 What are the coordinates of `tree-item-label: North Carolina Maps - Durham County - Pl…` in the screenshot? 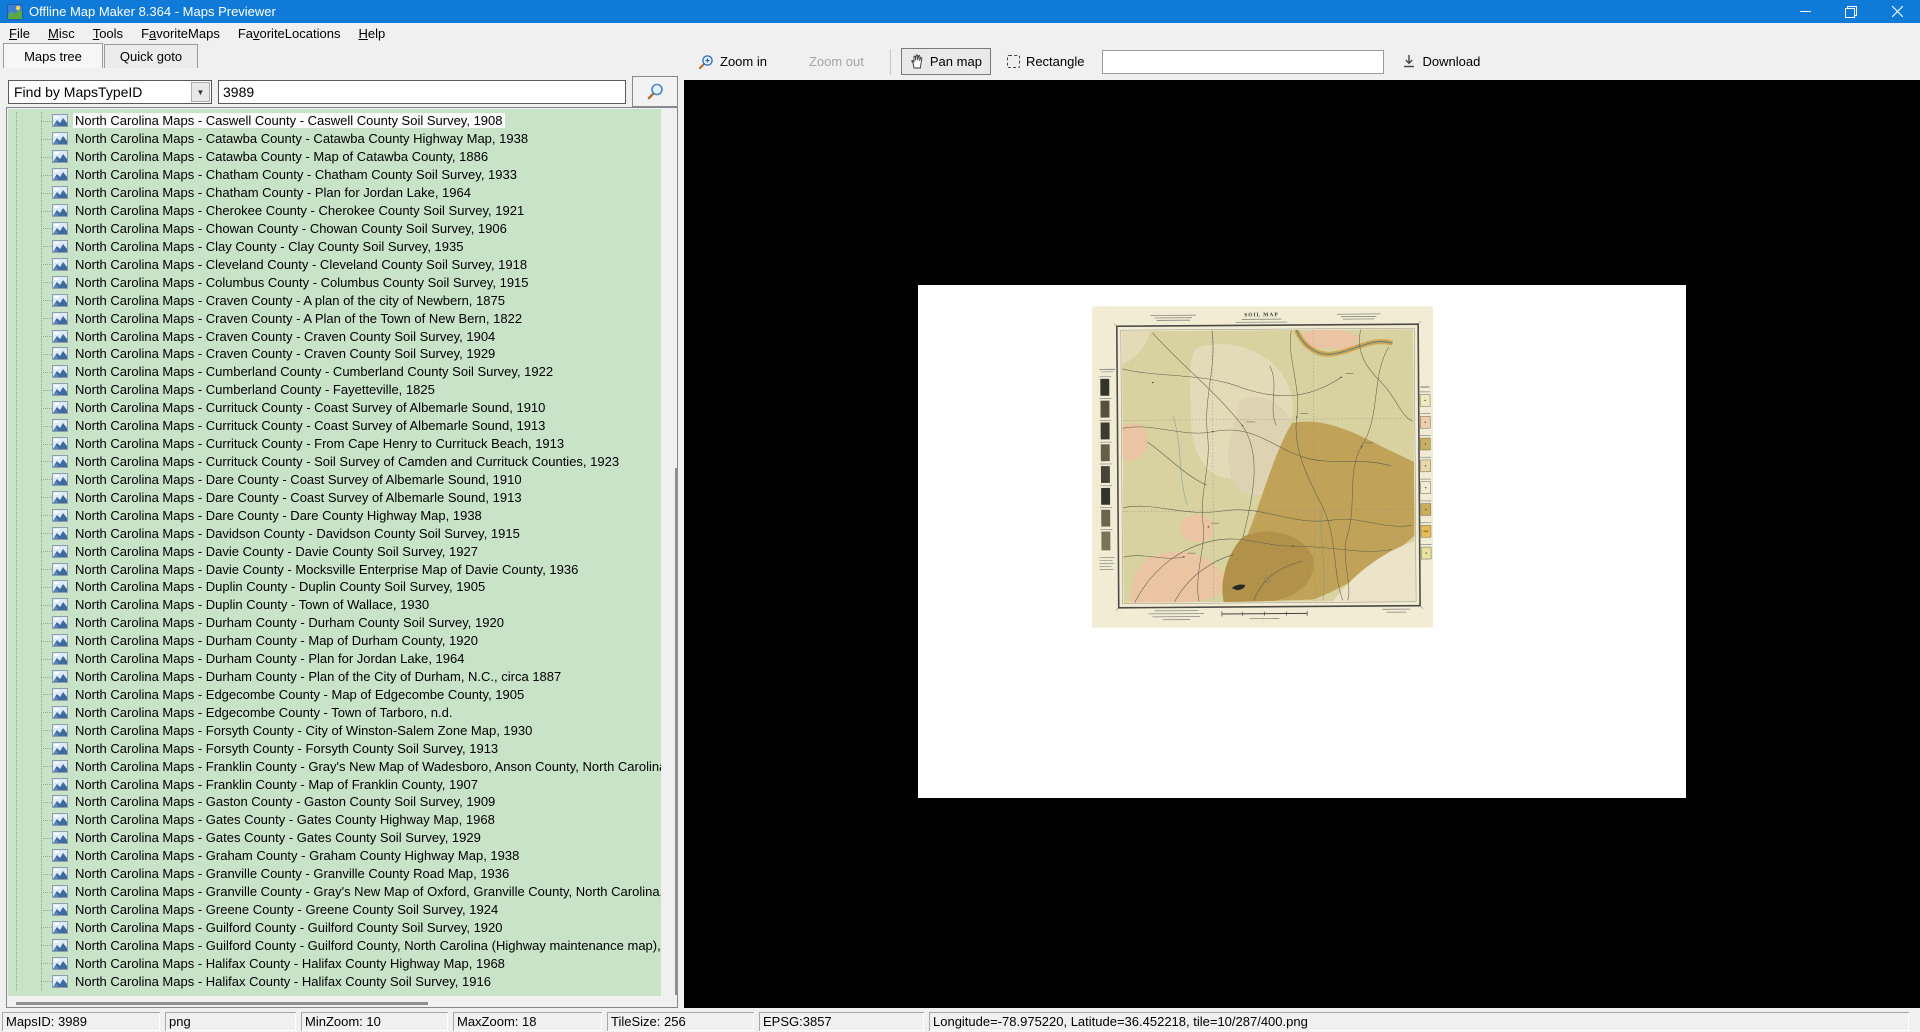 It's located at (318, 677).